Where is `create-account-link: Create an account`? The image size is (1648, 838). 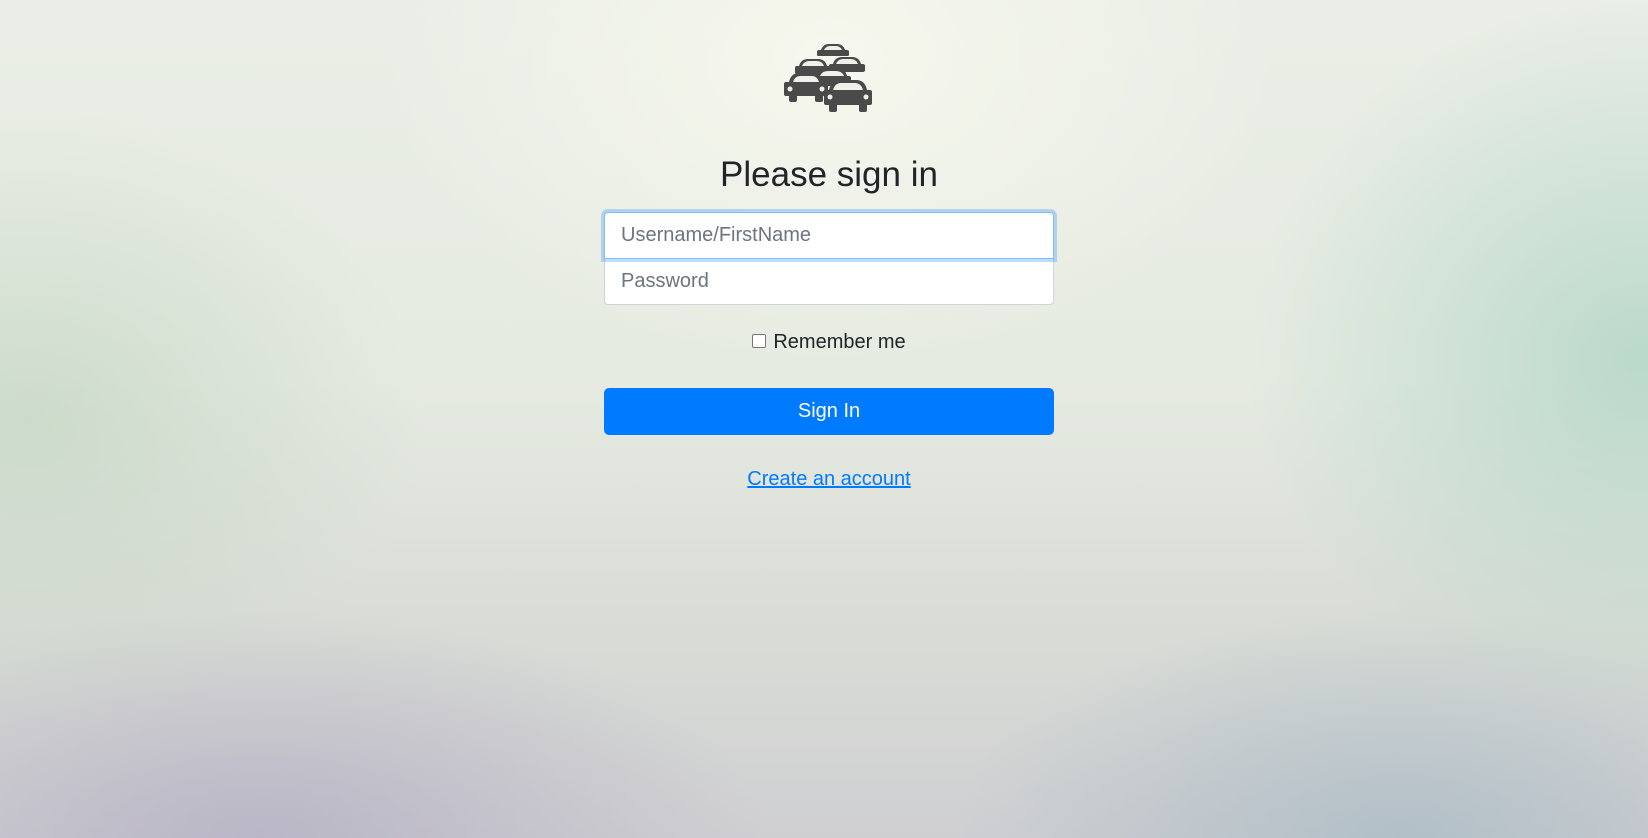
create-account-link: Create an account is located at coordinates (828, 479).